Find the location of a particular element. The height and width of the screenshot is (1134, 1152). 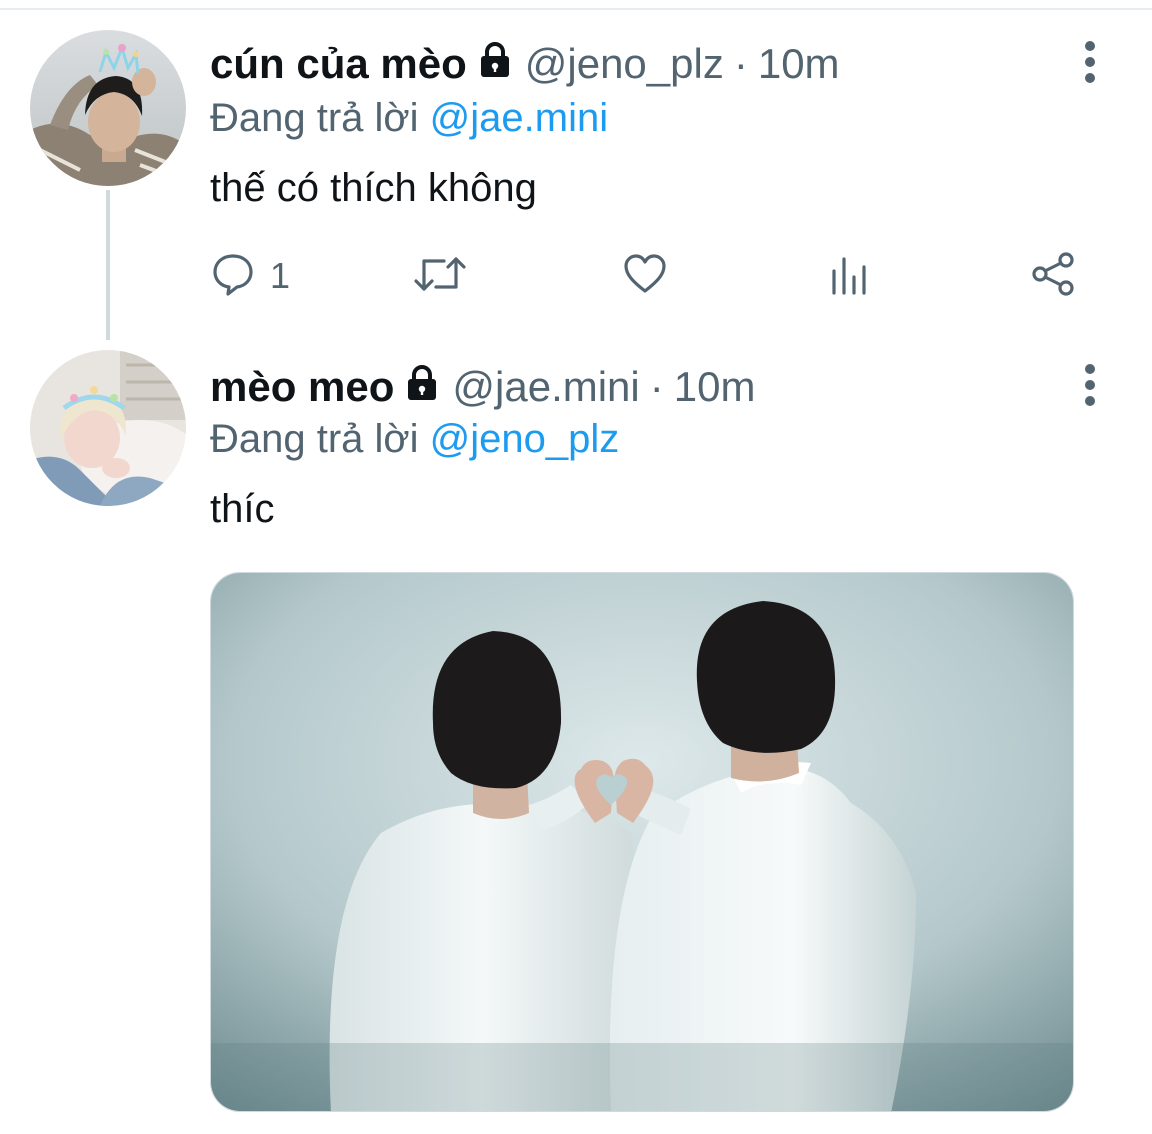

display-name: mèo meo is located at coordinates (302, 386).